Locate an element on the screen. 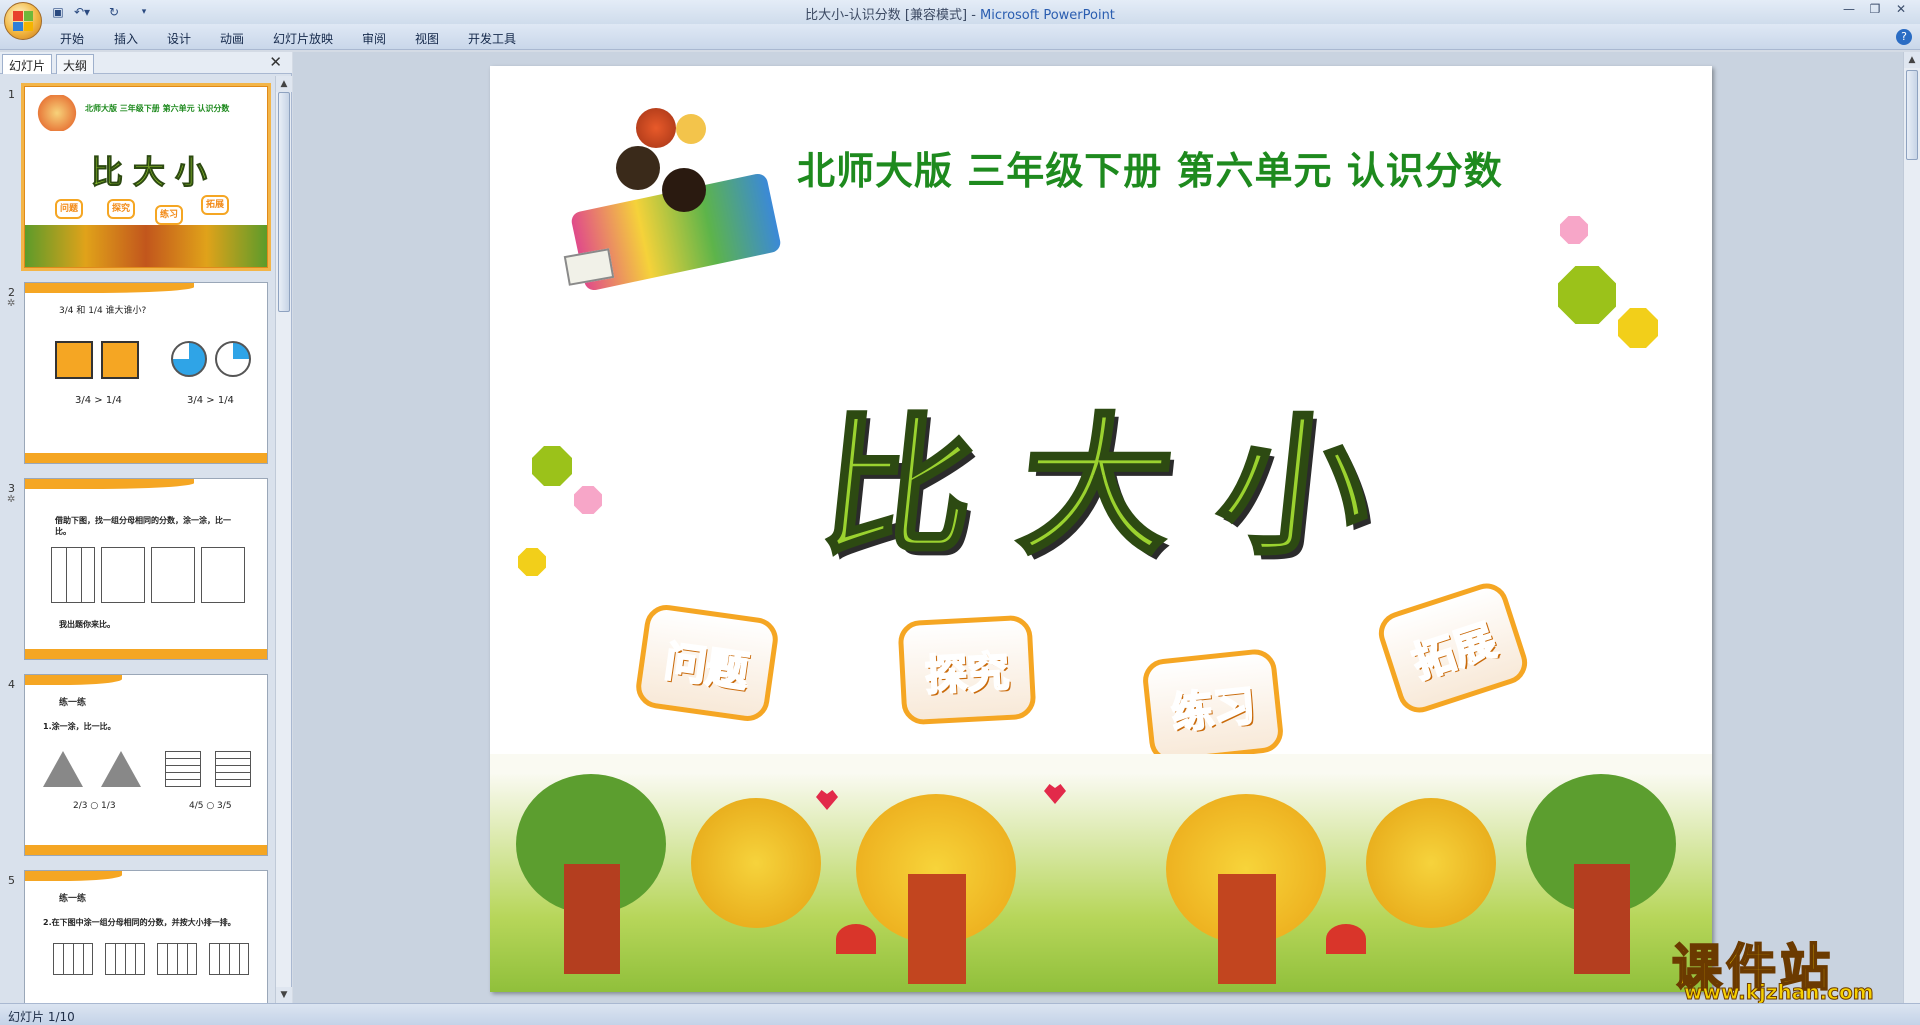  slide-scrollbar: ▲ is located at coordinates (1911, 527).